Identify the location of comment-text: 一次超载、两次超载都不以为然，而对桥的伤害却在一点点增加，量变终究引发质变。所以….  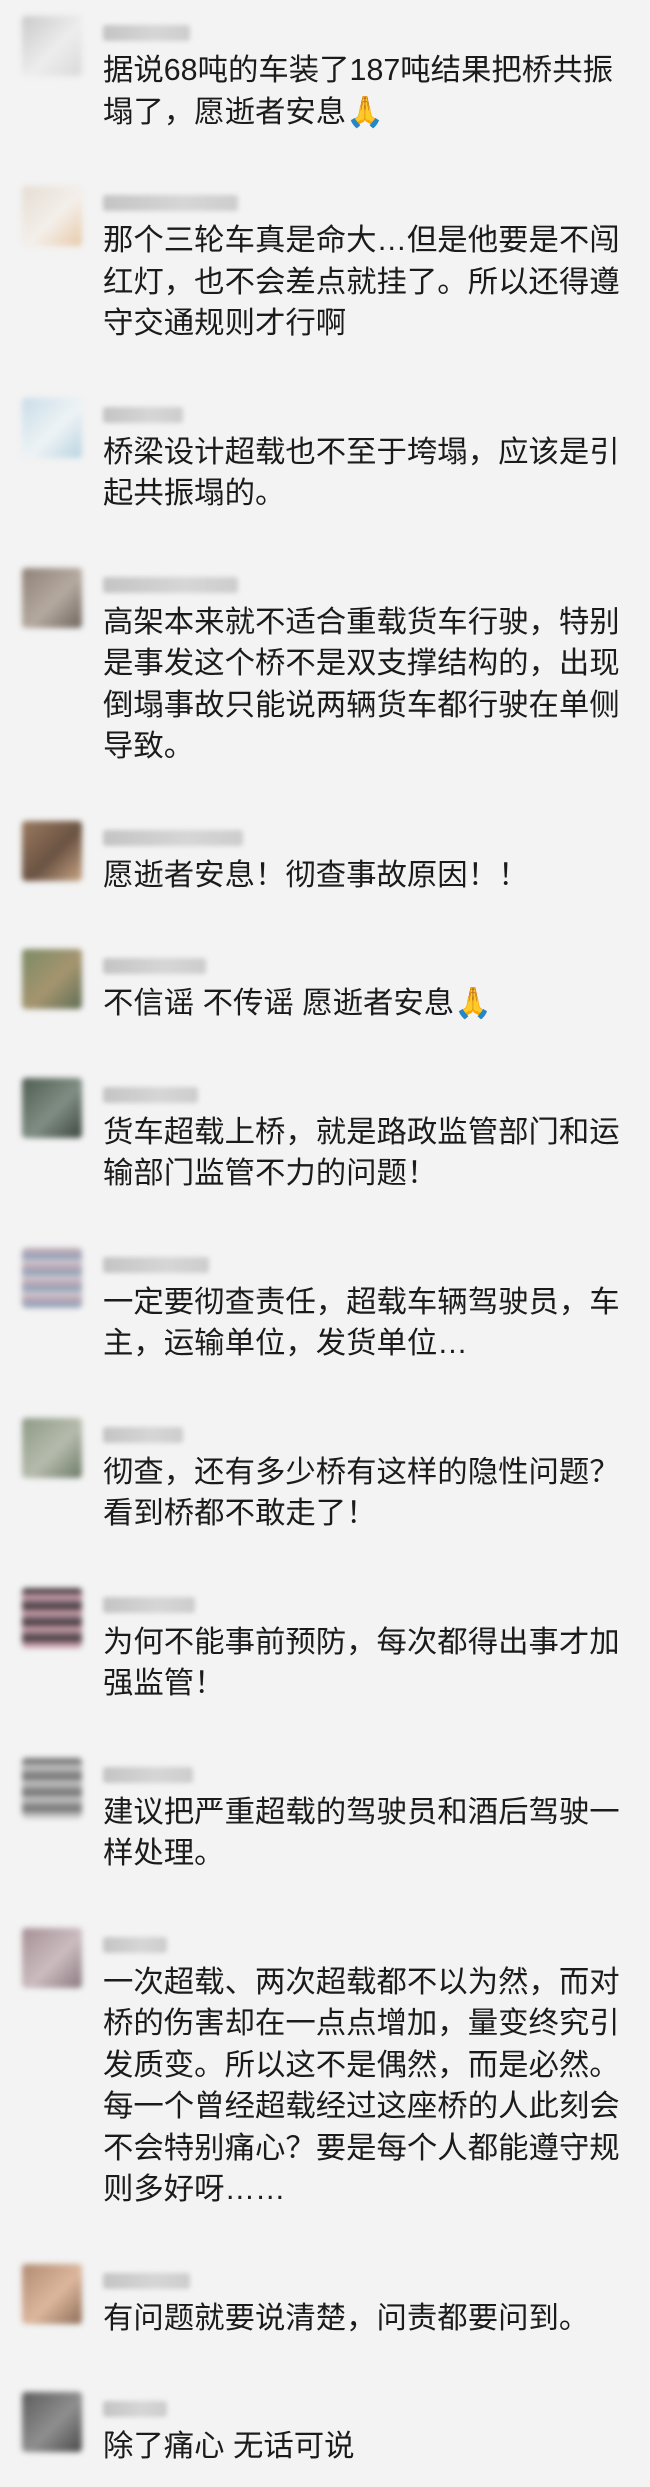
(361, 2085).